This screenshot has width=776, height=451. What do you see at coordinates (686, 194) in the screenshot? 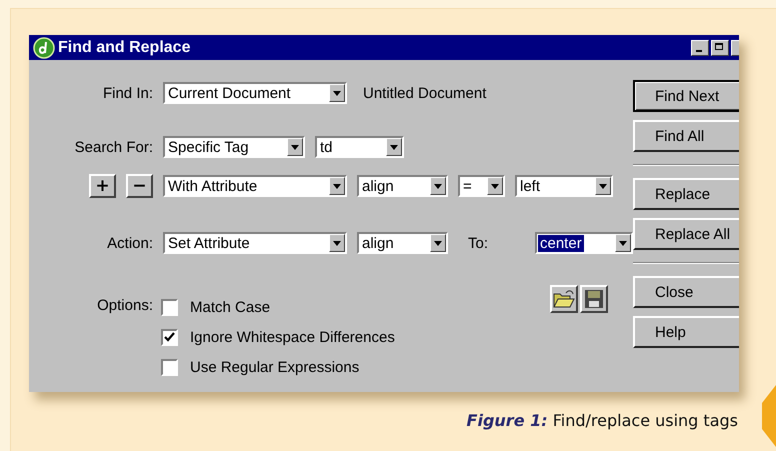
I see `dialog-button: Replace` at bounding box center [686, 194].